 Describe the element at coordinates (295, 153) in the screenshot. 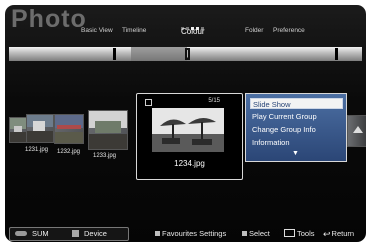

I see `chevron-down-icon: ▼` at that location.